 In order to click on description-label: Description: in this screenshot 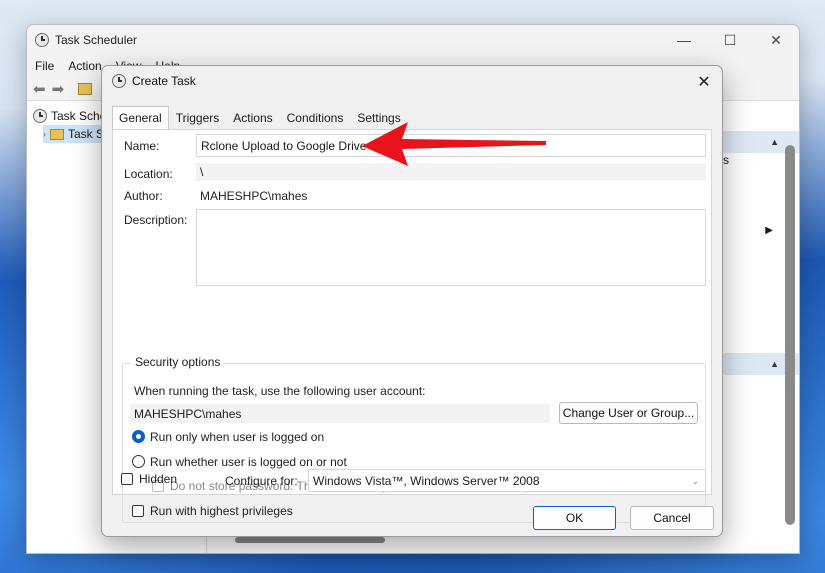, I will do `click(156, 220)`.